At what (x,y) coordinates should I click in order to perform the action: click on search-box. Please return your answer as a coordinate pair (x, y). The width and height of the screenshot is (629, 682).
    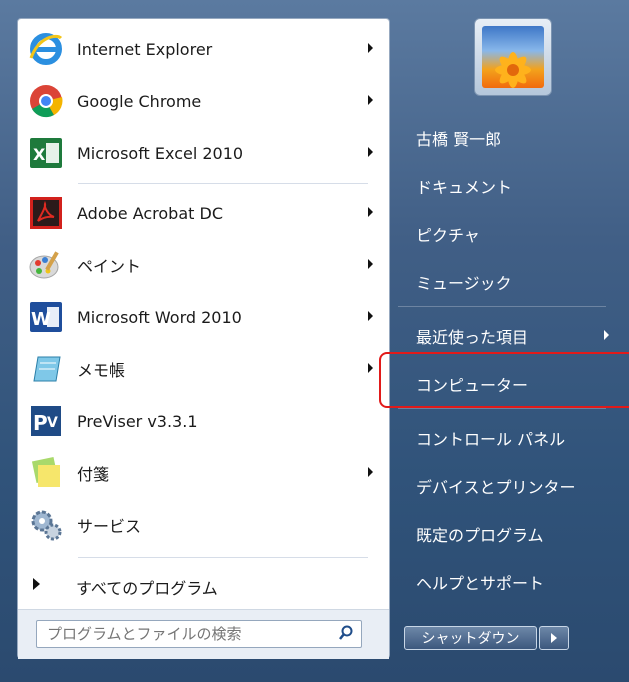
    Looking at the image, I should click on (199, 634).